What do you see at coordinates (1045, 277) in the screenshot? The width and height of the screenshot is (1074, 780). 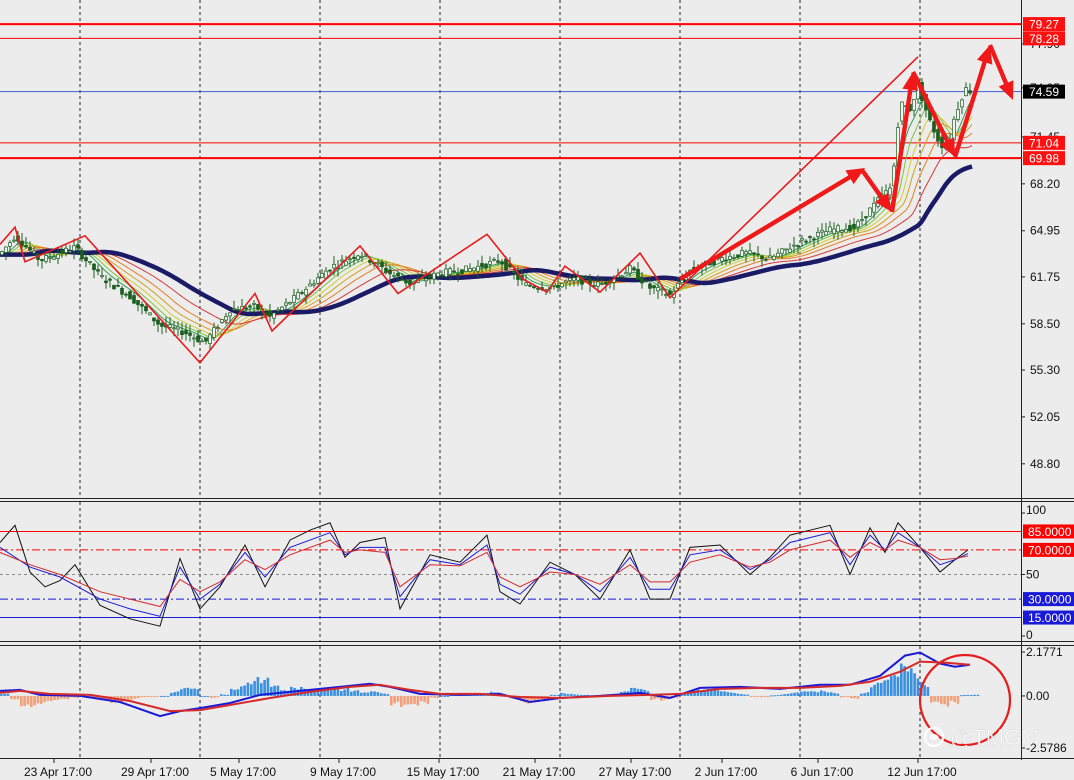 I see `price-tick-label: 61.75` at bounding box center [1045, 277].